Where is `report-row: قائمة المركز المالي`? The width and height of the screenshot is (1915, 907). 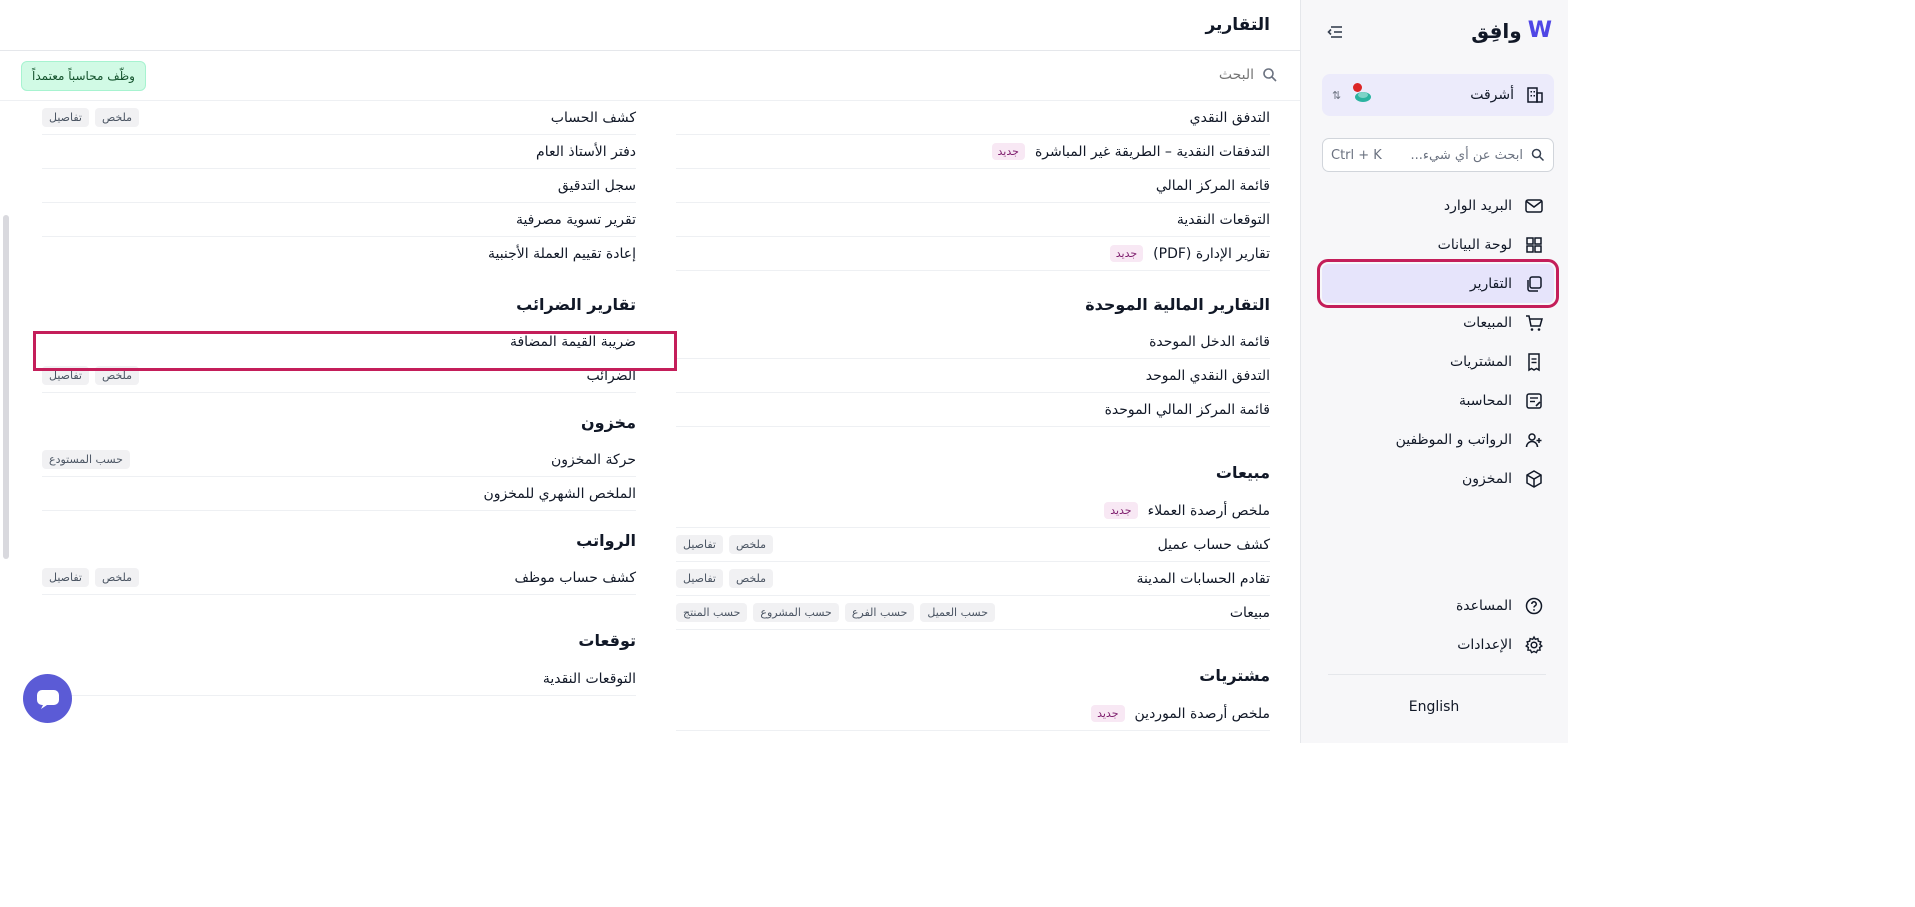
report-row: قائمة المركز المالي is located at coordinates (973, 186).